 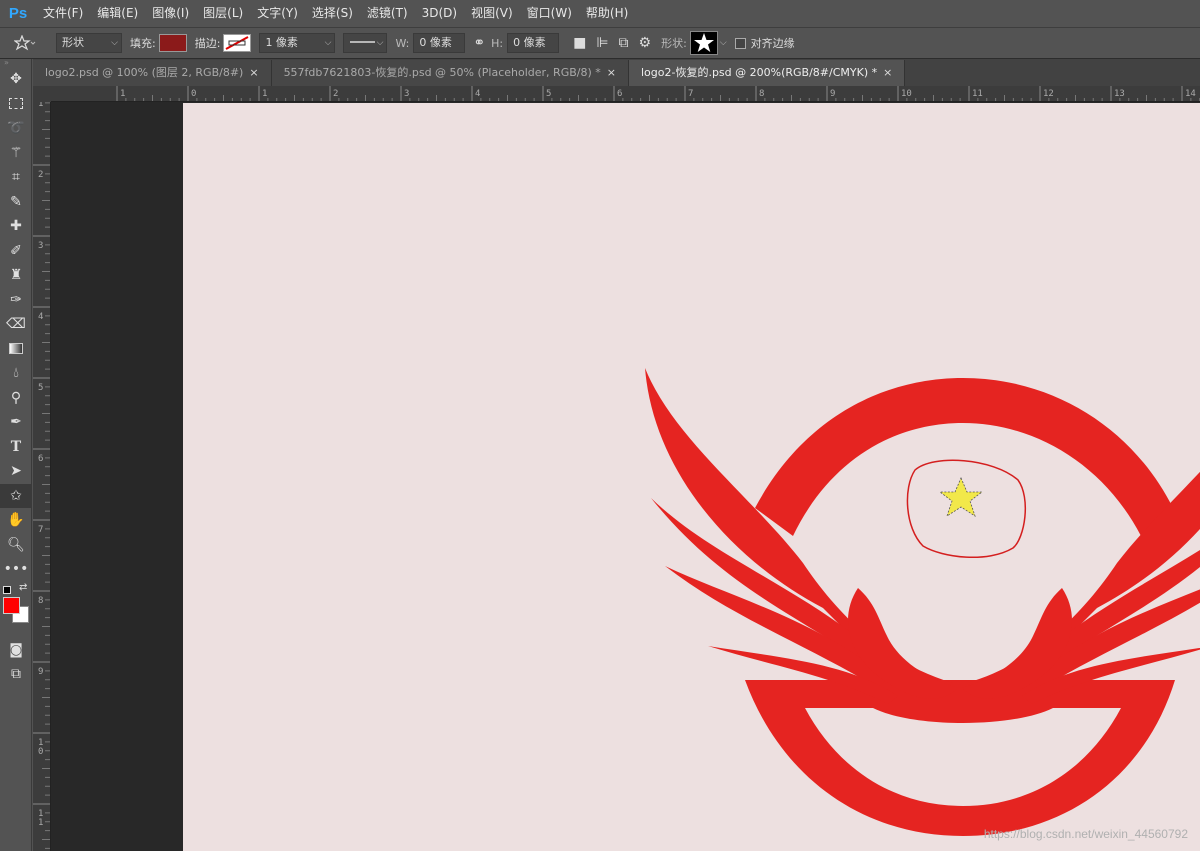 I want to click on menu-file: 文件(F), so click(x=63, y=13).